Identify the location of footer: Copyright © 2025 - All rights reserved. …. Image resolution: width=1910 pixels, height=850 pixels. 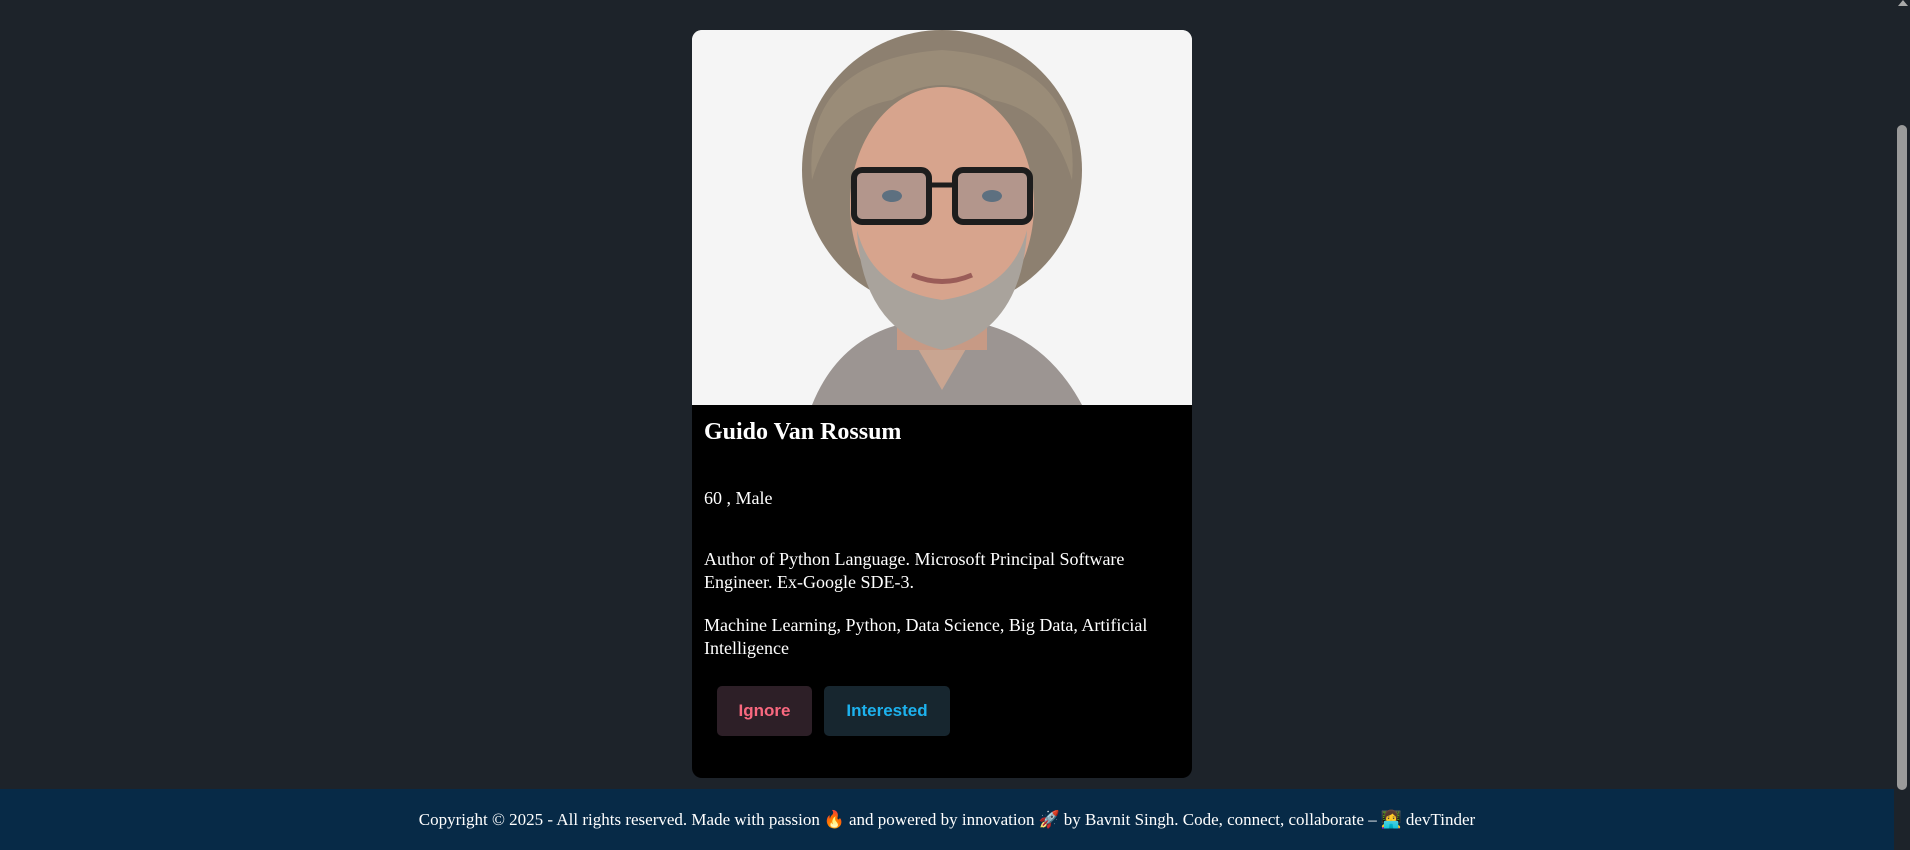
(947, 819).